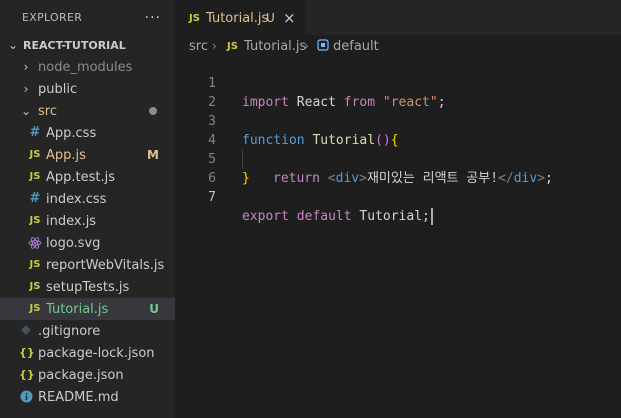  Describe the element at coordinates (96, 353) in the screenshot. I see `file-label: package-lock.json` at that location.